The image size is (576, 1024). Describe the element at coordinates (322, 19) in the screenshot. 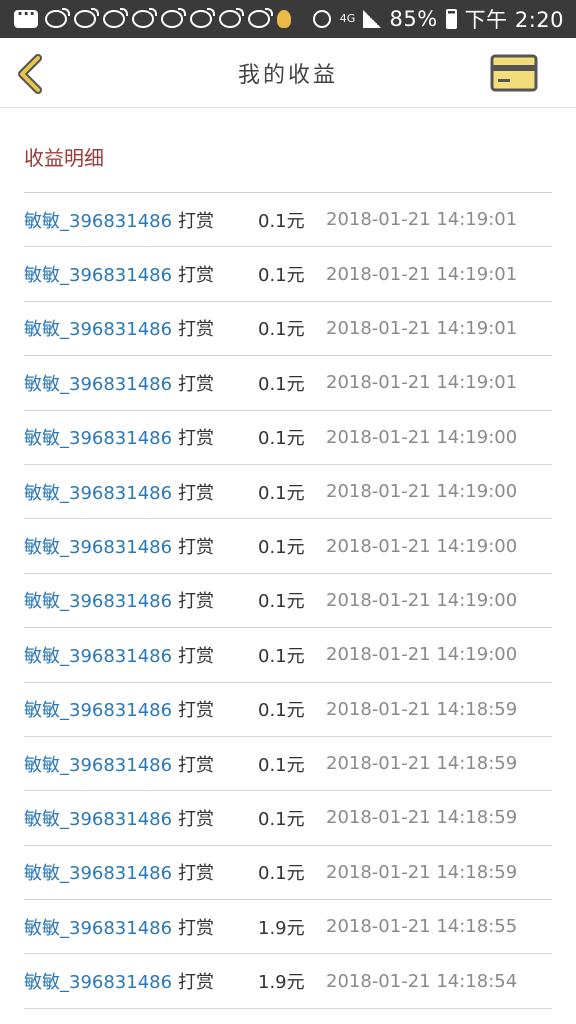

I see `alarm-icon` at that location.